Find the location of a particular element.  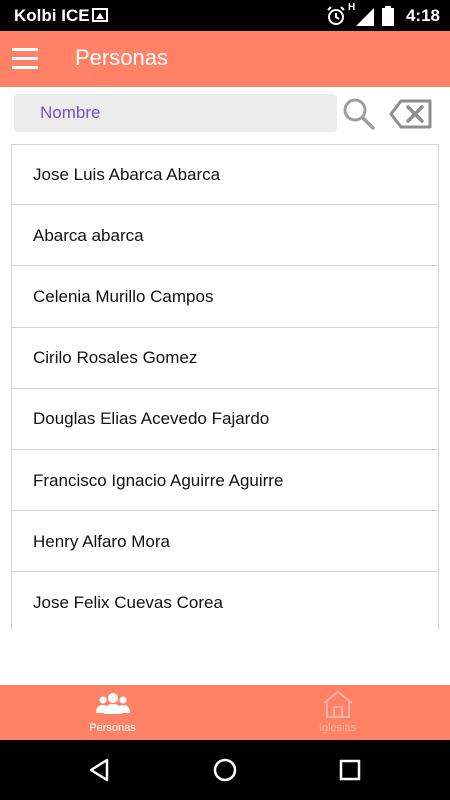

list-item: Francisco Ignacio Aguirre Aguirre is located at coordinates (225, 480).